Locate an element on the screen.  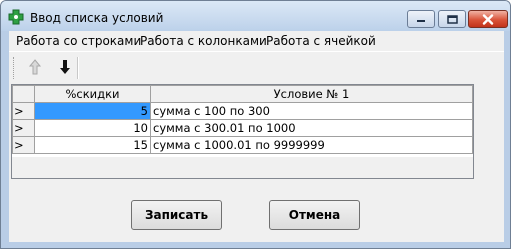
condition-cell: сумма с 300.01 по 1000 is located at coordinates (311, 128).